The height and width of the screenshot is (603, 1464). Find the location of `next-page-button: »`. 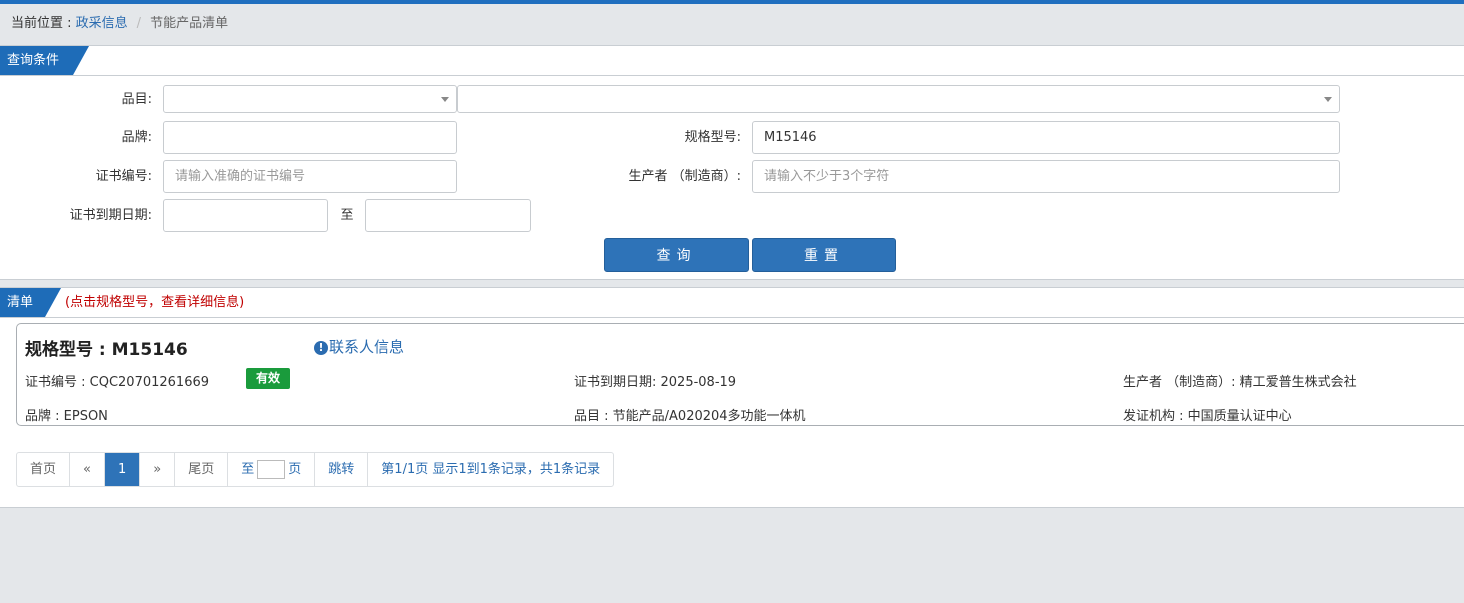

next-page-button: » is located at coordinates (156, 469).